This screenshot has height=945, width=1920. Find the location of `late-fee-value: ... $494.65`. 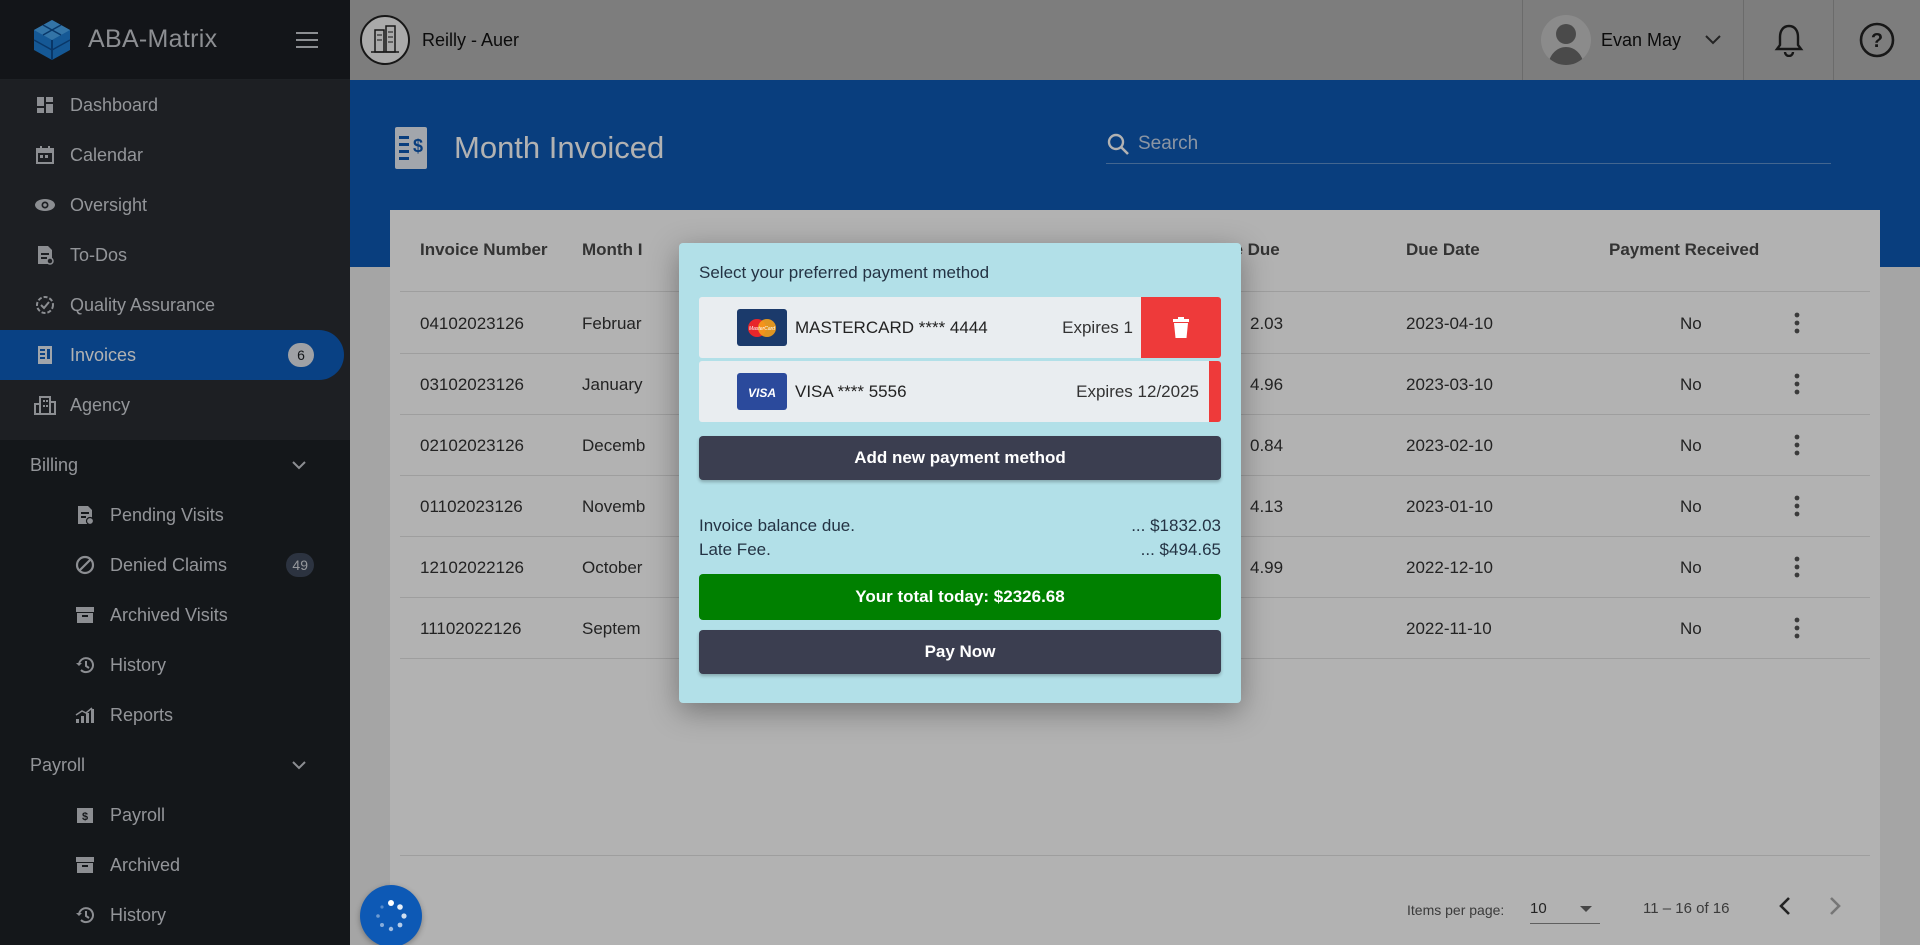

late-fee-value: ... $494.65 is located at coordinates (1180, 549).